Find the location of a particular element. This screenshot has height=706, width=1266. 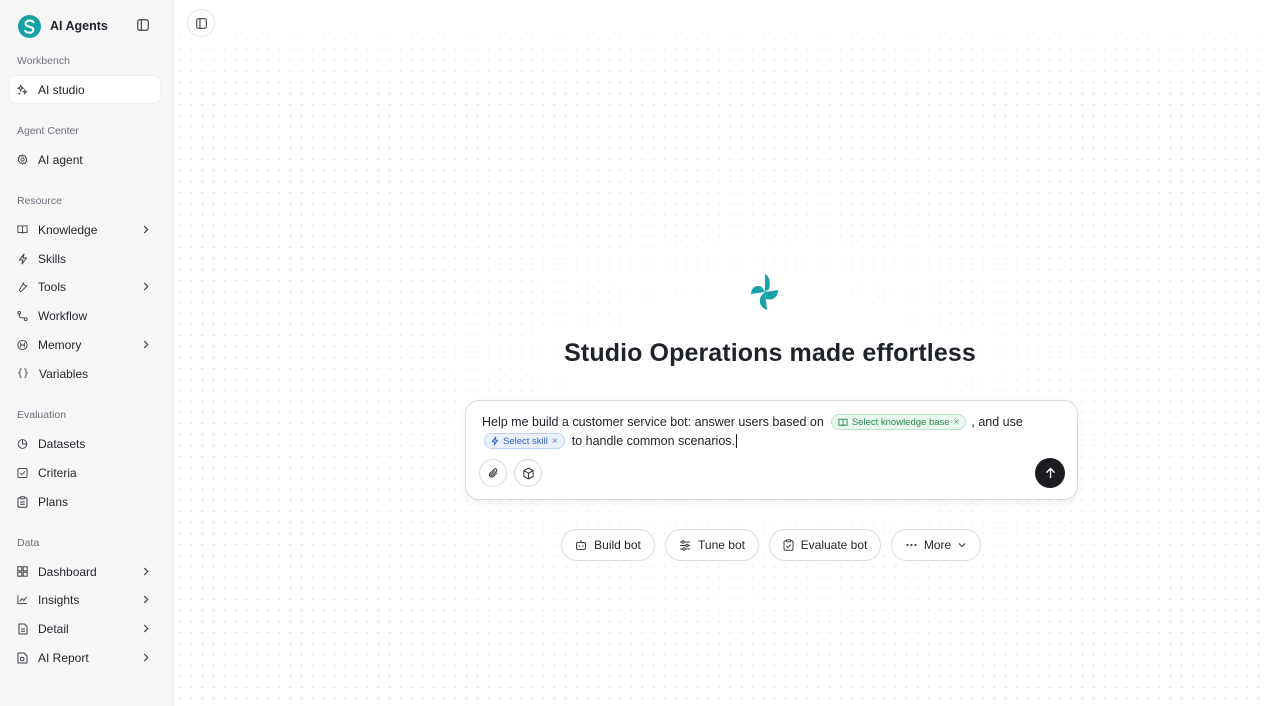

build-bot-button: Build bot is located at coordinates (608, 545).